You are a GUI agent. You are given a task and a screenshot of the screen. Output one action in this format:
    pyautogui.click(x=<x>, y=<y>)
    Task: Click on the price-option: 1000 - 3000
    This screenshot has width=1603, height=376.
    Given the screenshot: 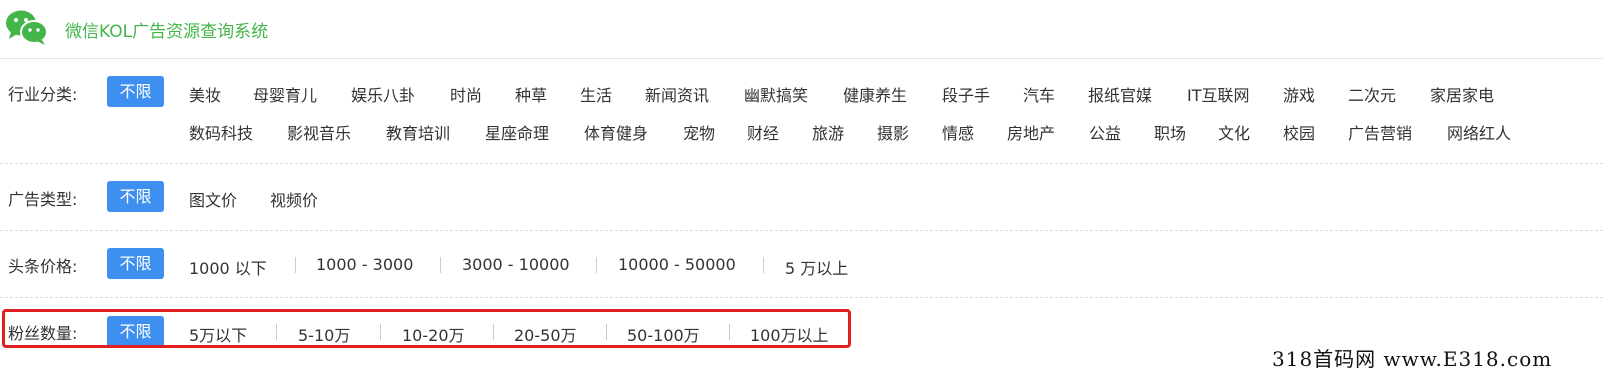 What is the action you would take?
    pyautogui.click(x=364, y=264)
    